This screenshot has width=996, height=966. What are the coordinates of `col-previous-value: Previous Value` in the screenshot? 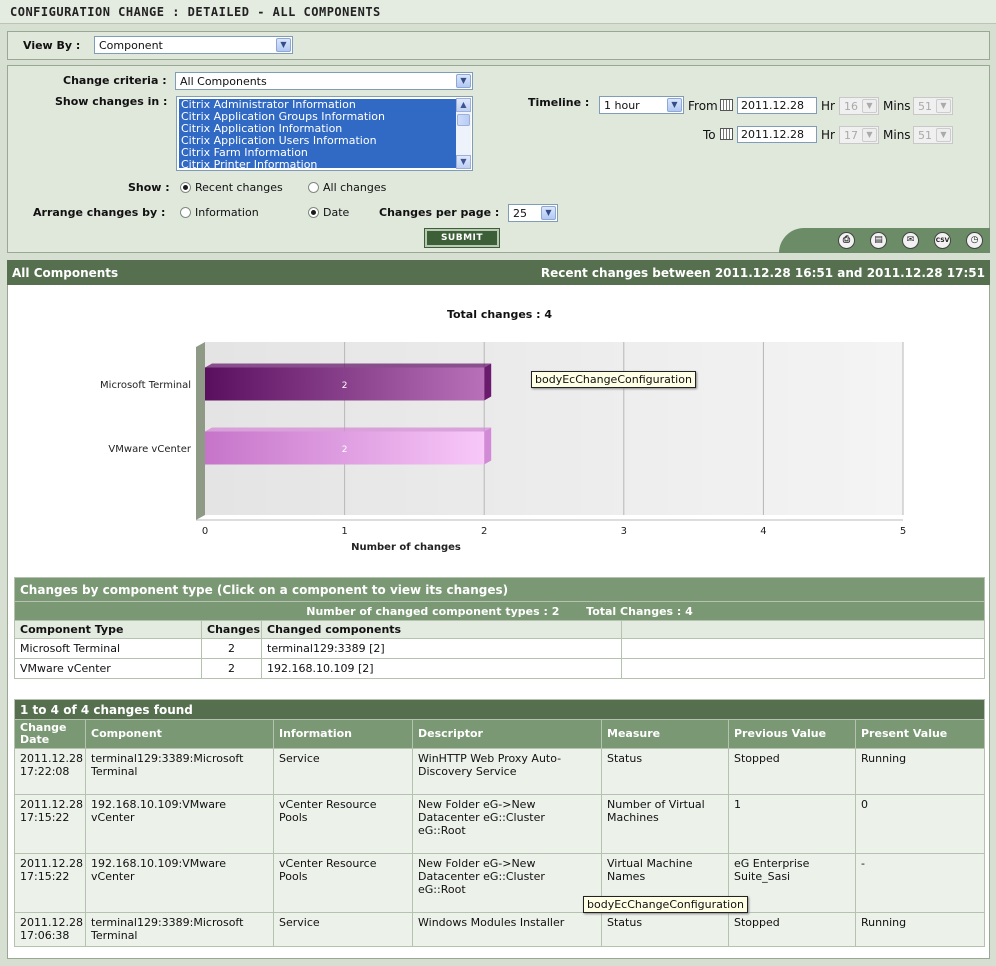 It's located at (792, 734).